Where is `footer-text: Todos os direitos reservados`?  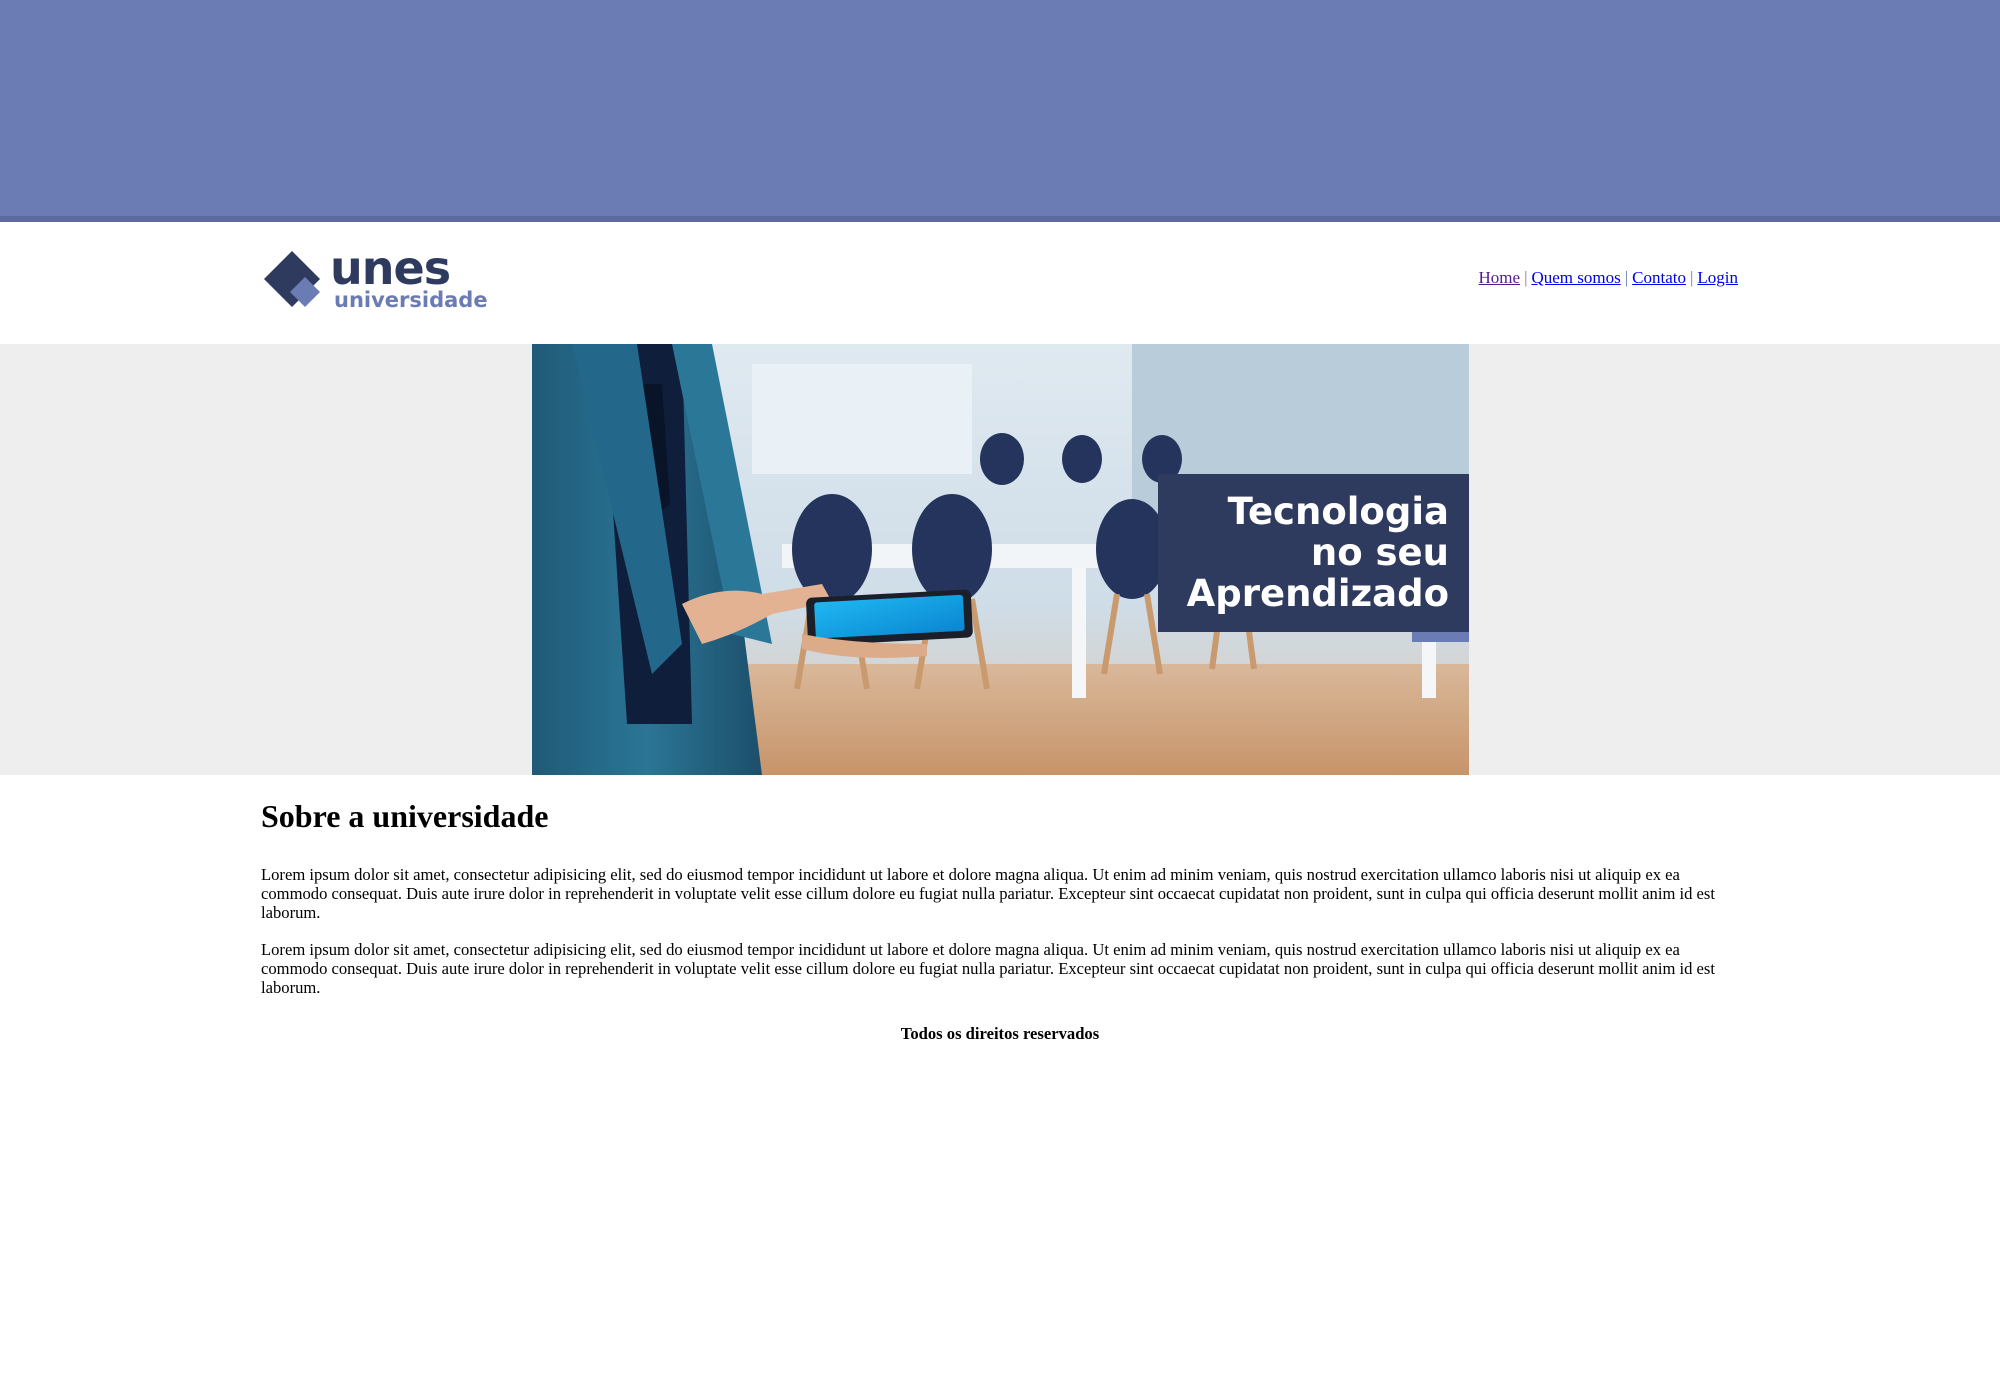 footer-text: Todos os direitos reservados is located at coordinates (1000, 1033).